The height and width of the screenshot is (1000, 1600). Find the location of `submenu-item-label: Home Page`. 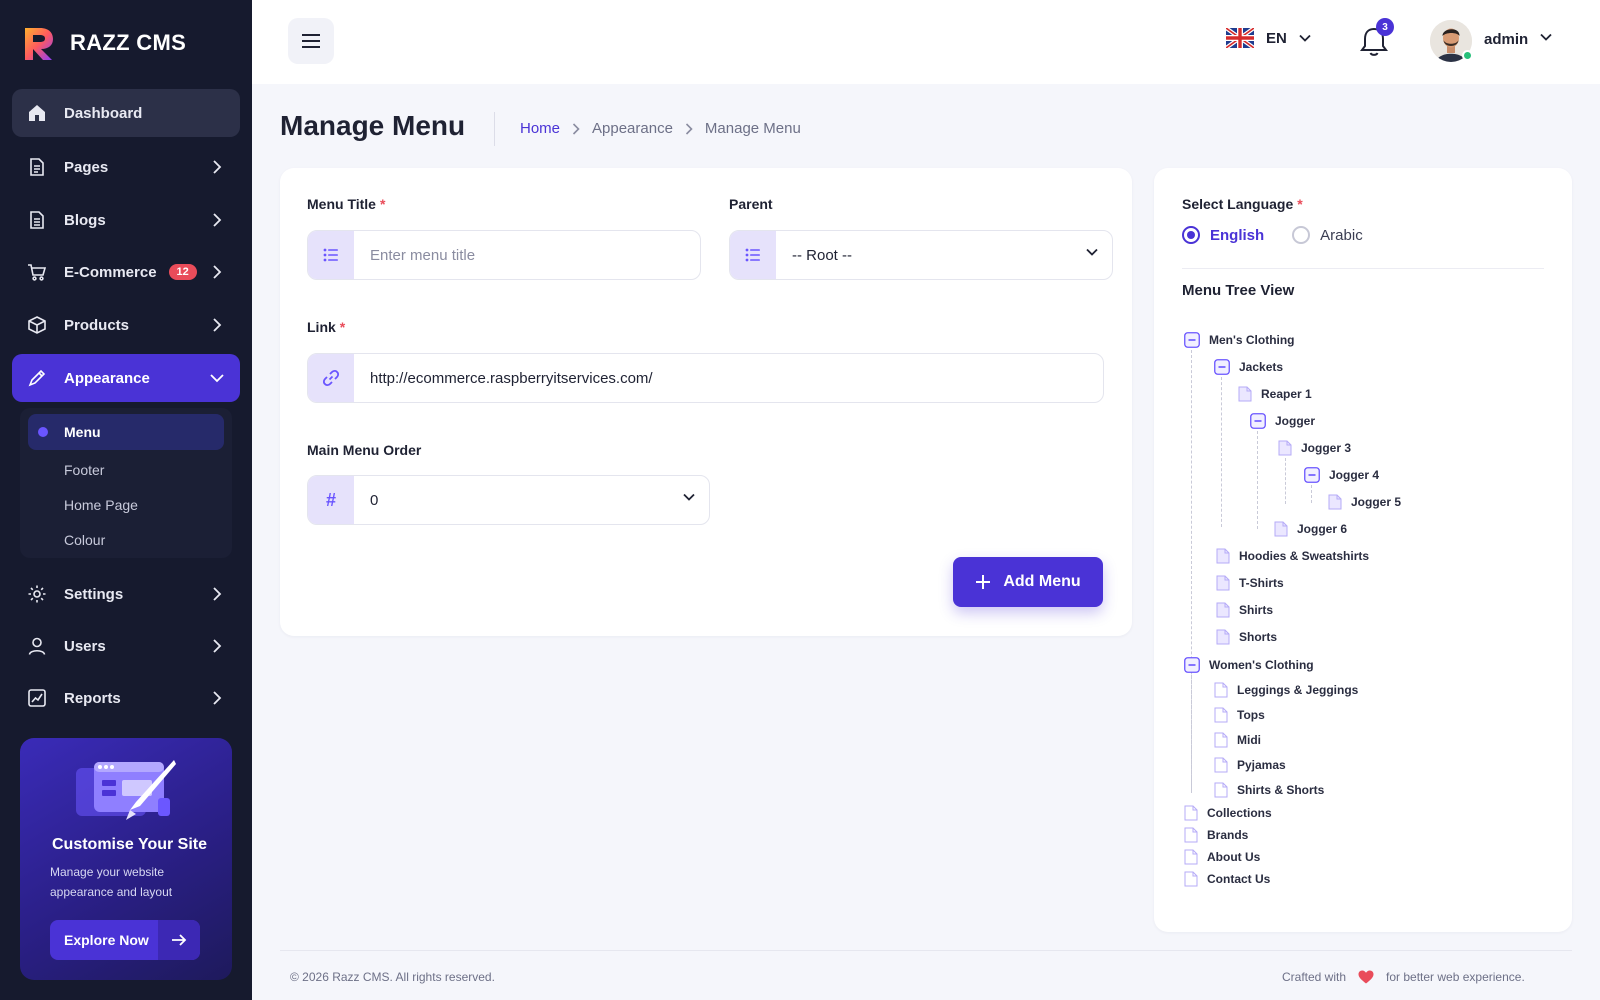

submenu-item-label: Home Page is located at coordinates (101, 505).